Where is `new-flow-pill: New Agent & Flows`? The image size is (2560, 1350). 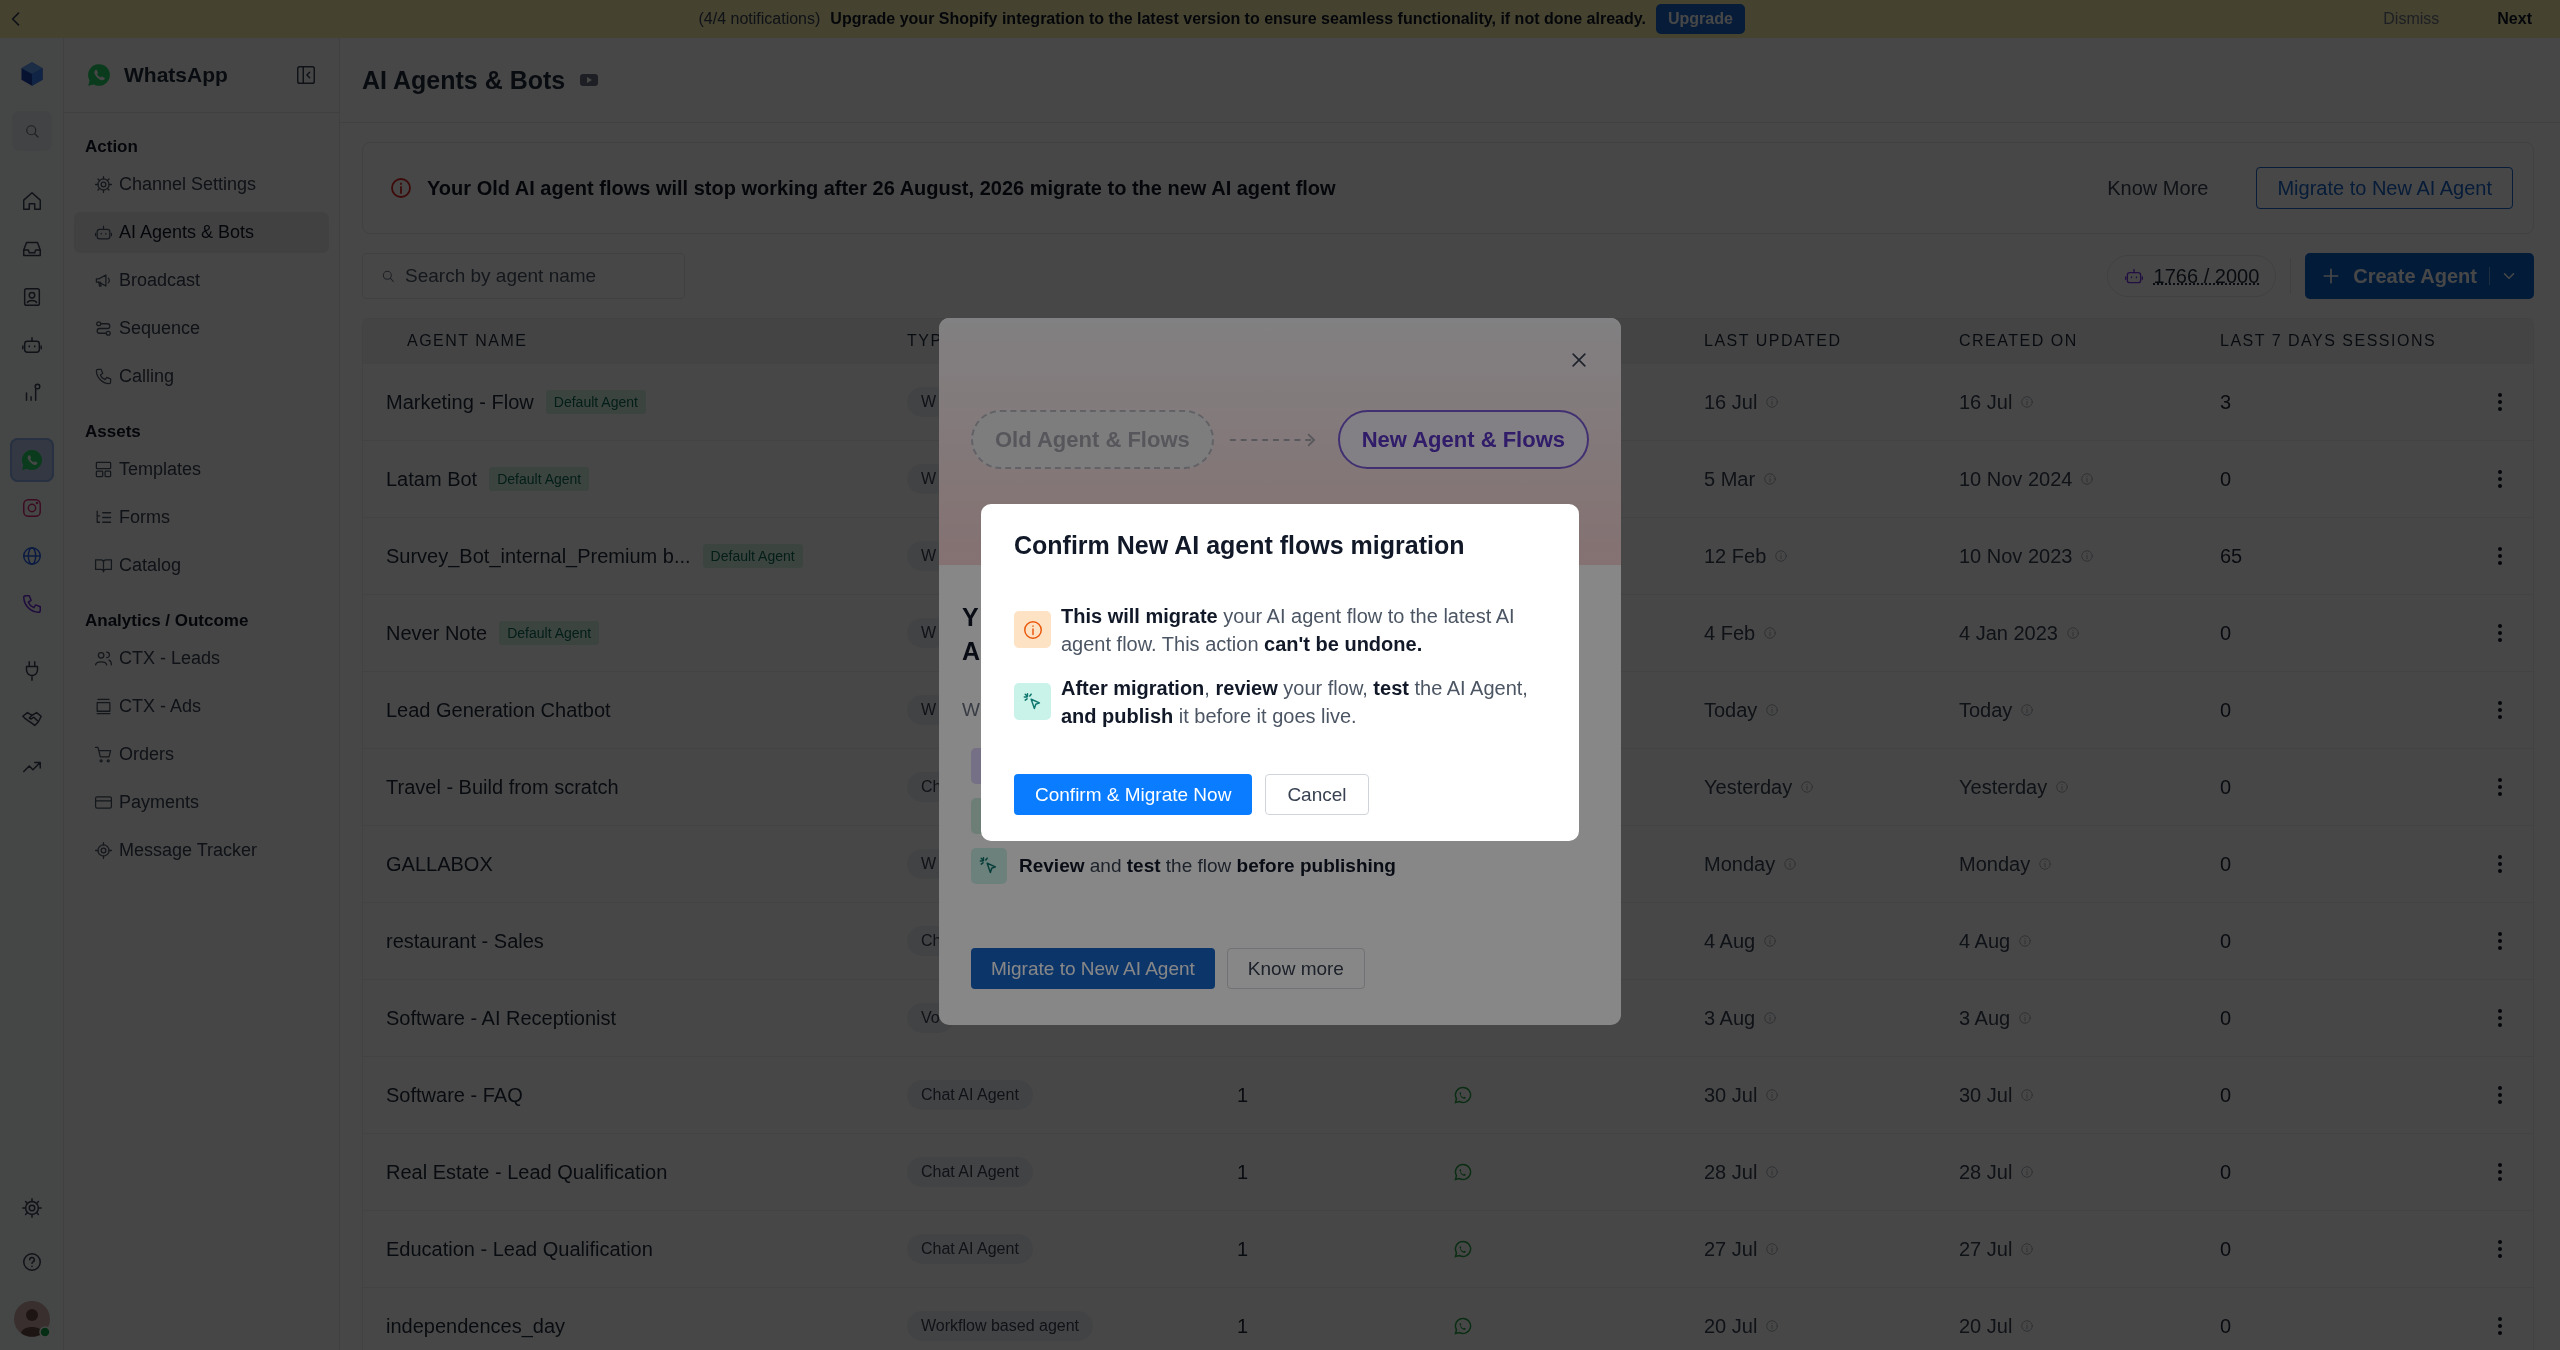
new-flow-pill: New Agent & Flows is located at coordinates (1463, 439).